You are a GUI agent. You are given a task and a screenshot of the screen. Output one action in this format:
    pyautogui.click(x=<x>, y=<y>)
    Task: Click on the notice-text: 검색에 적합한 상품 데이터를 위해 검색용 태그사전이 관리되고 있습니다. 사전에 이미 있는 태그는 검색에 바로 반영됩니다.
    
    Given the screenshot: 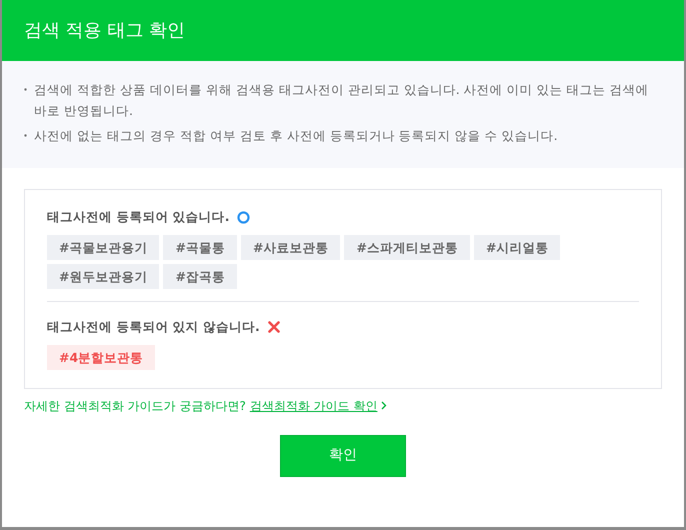 What is the action you would take?
    pyautogui.click(x=342, y=100)
    